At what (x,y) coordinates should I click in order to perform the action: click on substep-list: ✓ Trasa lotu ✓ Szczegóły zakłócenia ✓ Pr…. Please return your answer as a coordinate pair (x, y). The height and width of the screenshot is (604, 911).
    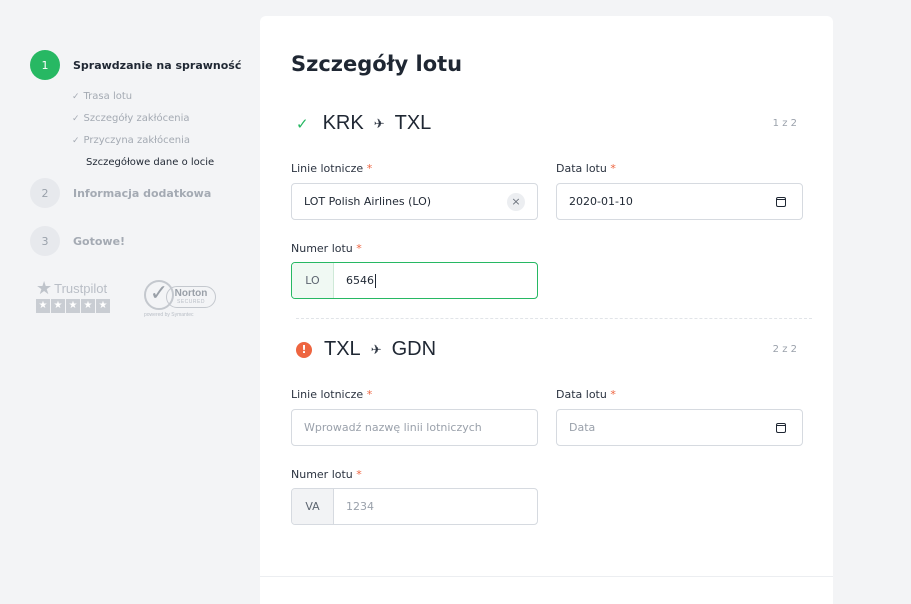
    Looking at the image, I should click on (143, 130).